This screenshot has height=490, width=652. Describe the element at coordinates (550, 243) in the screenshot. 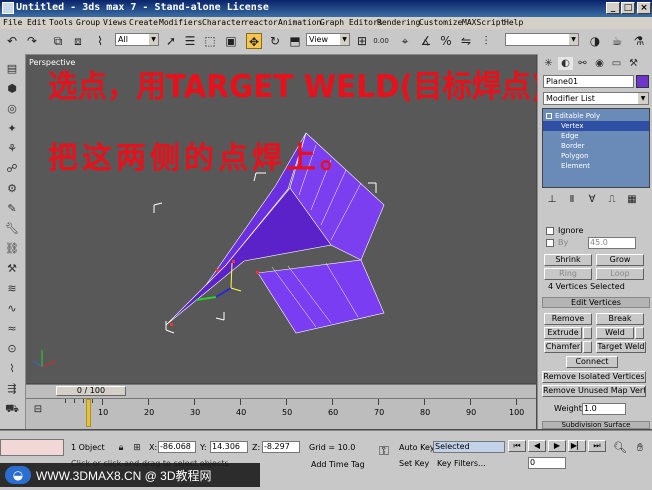

I see `by-angle-checkbox` at that location.